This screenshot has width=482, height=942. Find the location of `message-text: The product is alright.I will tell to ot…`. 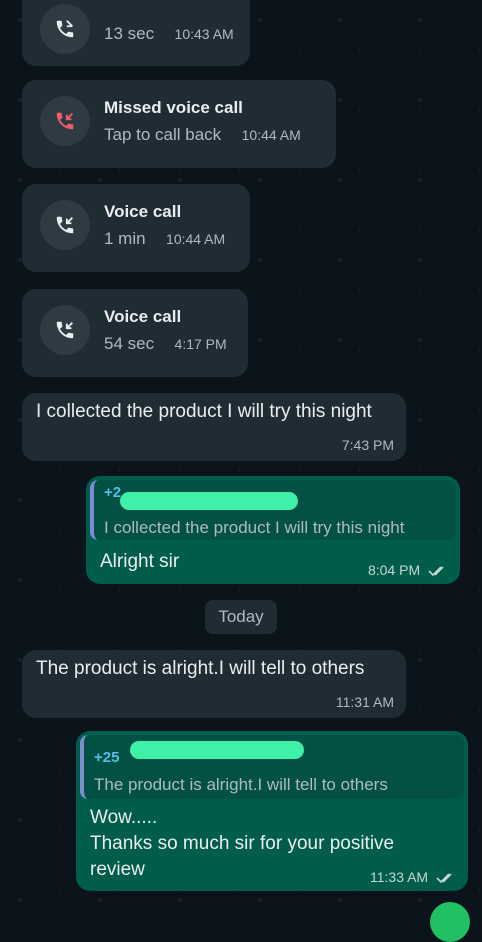

message-text: The product is alright.I will tell to ot… is located at coordinates (200, 668).